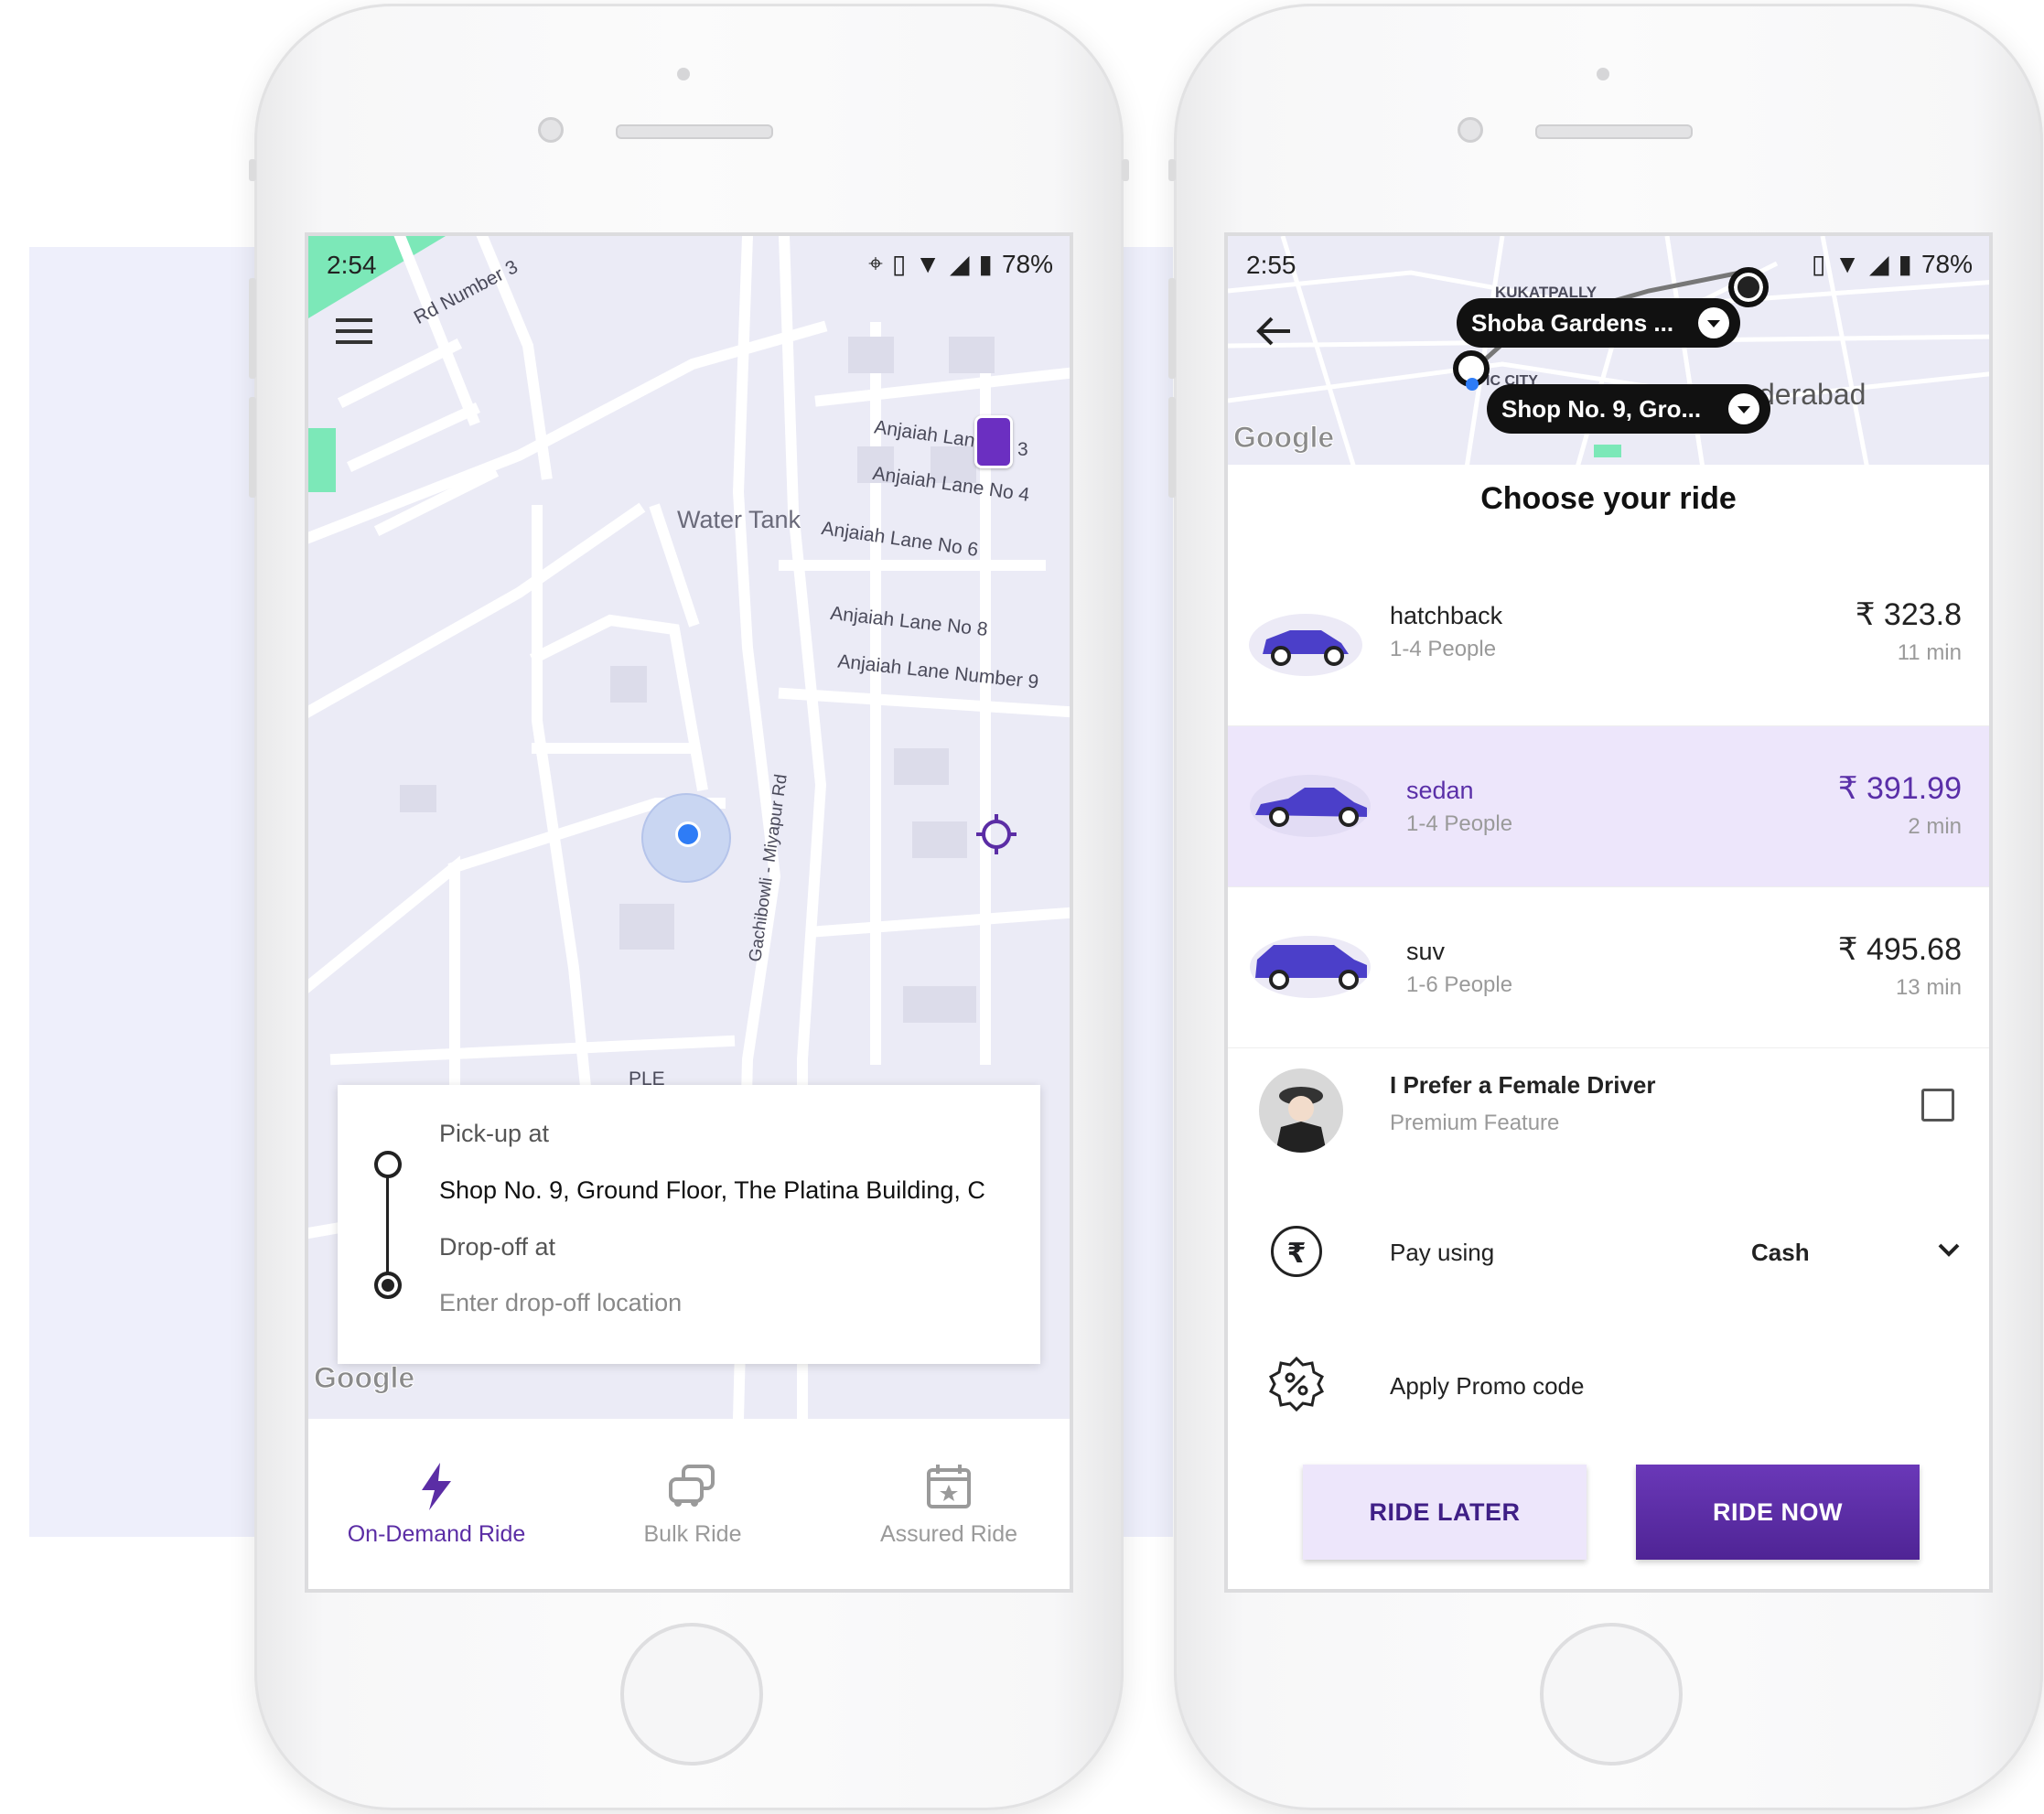  Describe the element at coordinates (1614, 131) in the screenshot. I see `earpiece-speaker` at that location.